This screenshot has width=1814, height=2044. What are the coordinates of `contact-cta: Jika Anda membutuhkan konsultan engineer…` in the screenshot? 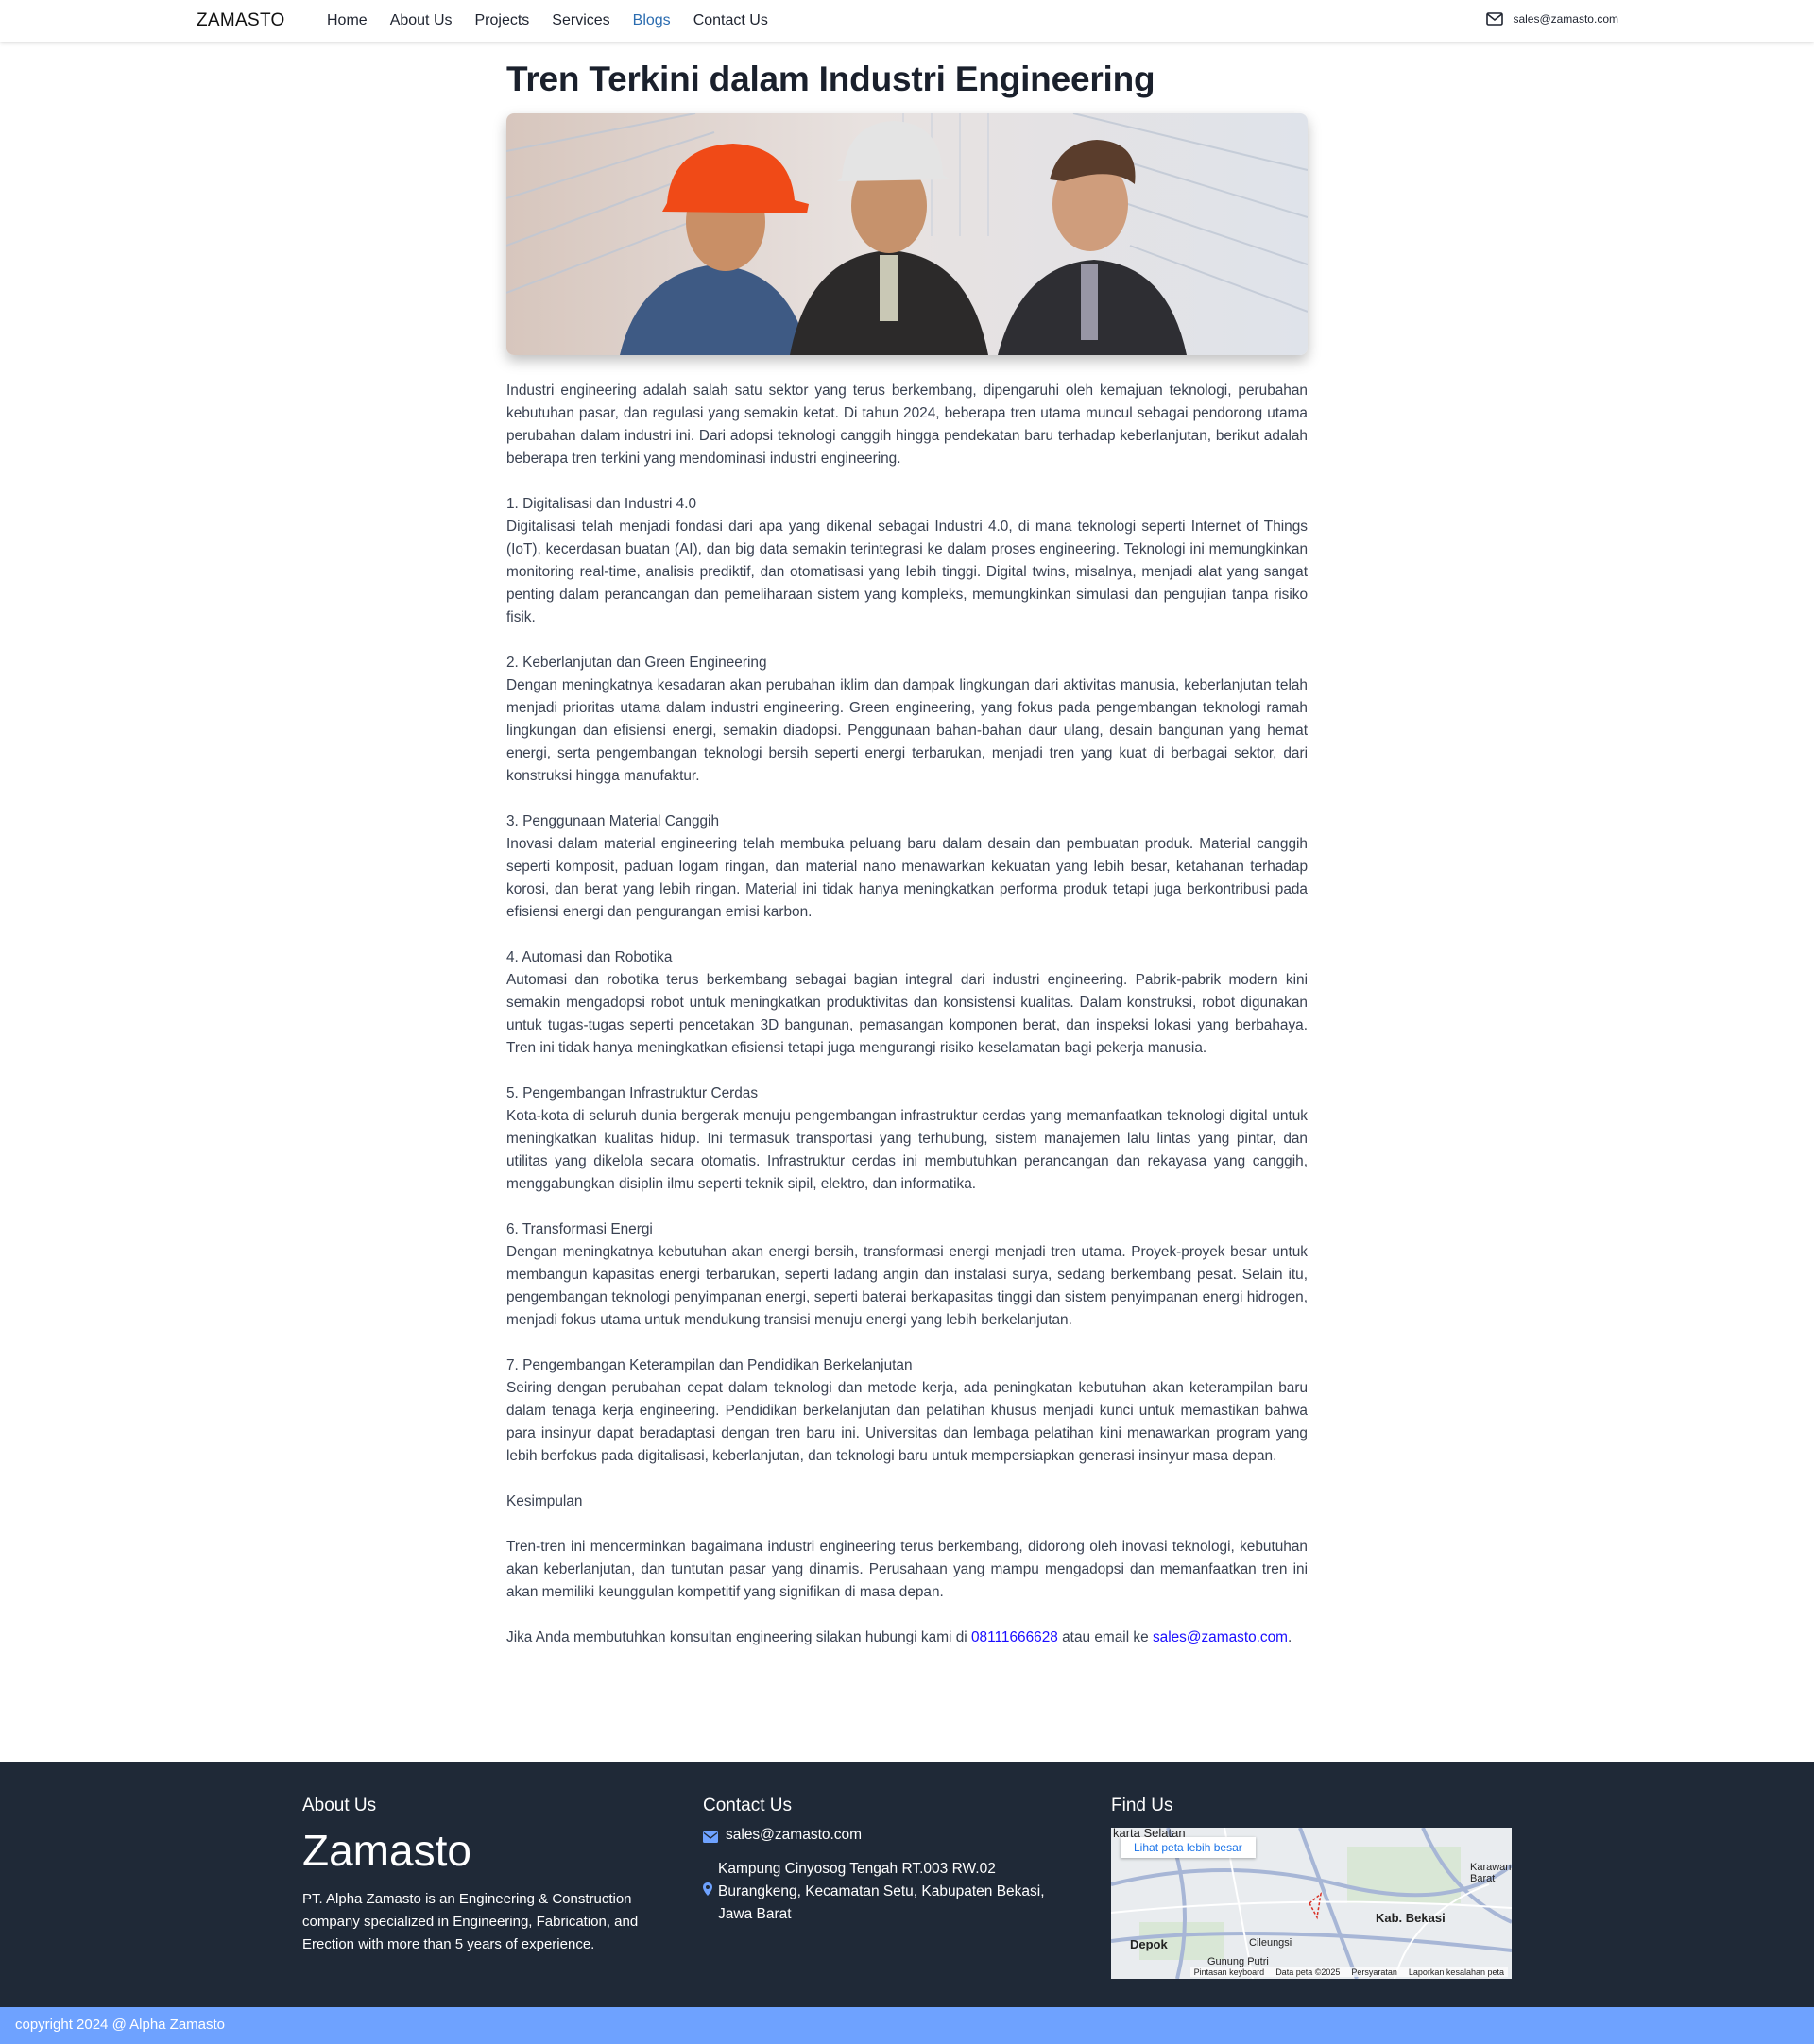 It's located at (907, 1638).